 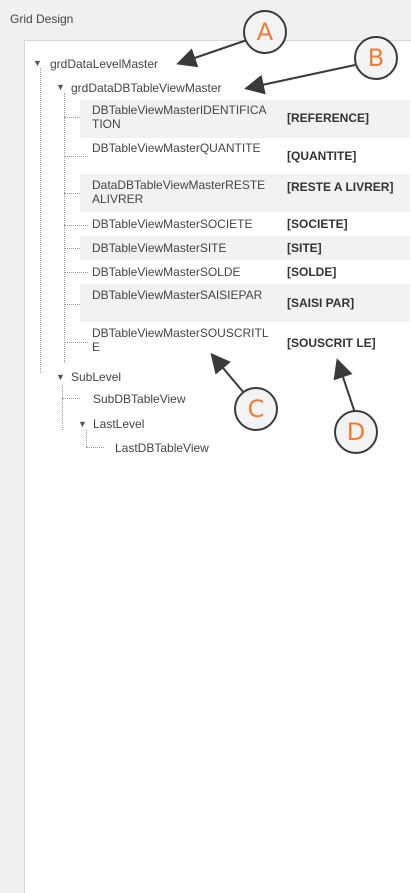 I want to click on callout-b: B, so click(x=376, y=58).